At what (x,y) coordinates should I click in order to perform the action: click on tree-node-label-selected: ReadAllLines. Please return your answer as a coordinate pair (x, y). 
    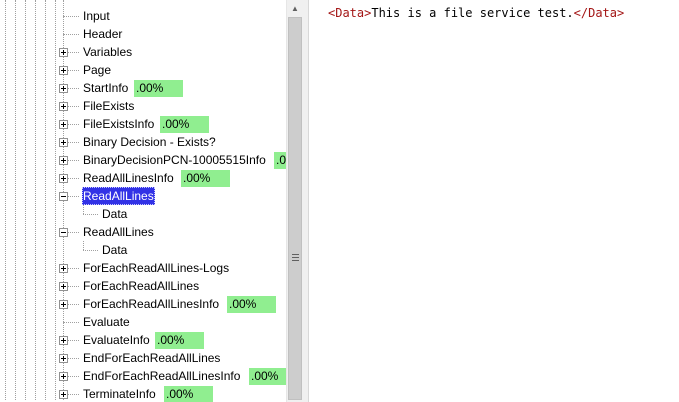
    Looking at the image, I should click on (118, 196).